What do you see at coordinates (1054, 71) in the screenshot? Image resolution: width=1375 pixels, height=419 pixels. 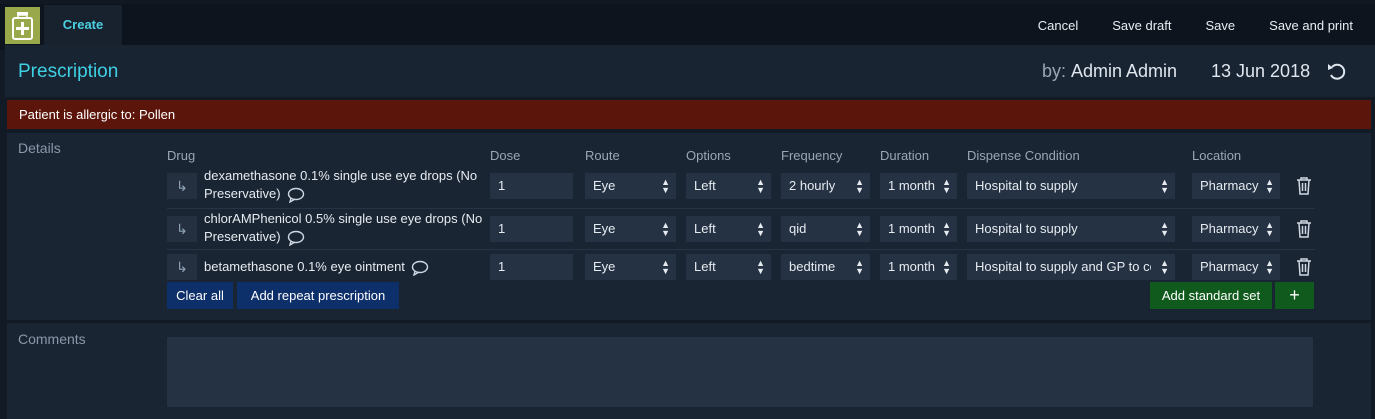 I see `by-label: by:` at bounding box center [1054, 71].